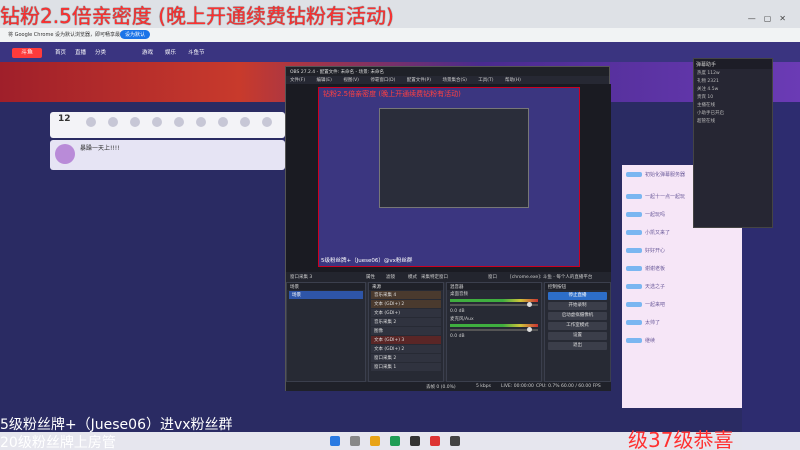 The width and height of the screenshot is (800, 450). What do you see at coordinates (406, 358) in the screenshot?
I see `source-item: 窗口采集 2` at bounding box center [406, 358].